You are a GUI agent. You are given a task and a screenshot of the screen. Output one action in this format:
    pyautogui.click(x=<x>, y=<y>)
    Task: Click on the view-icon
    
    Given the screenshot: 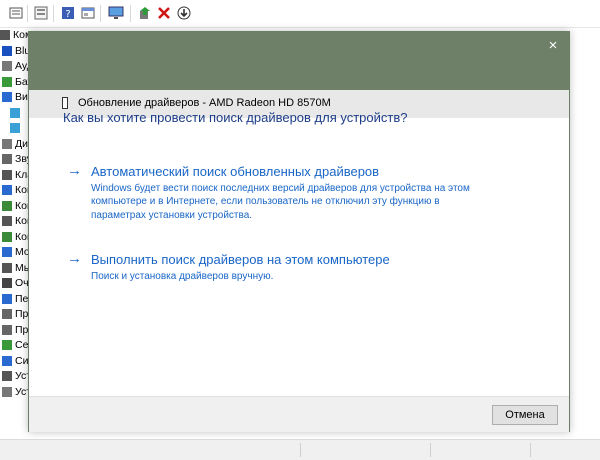 What is the action you would take?
    pyautogui.click(x=41, y=13)
    